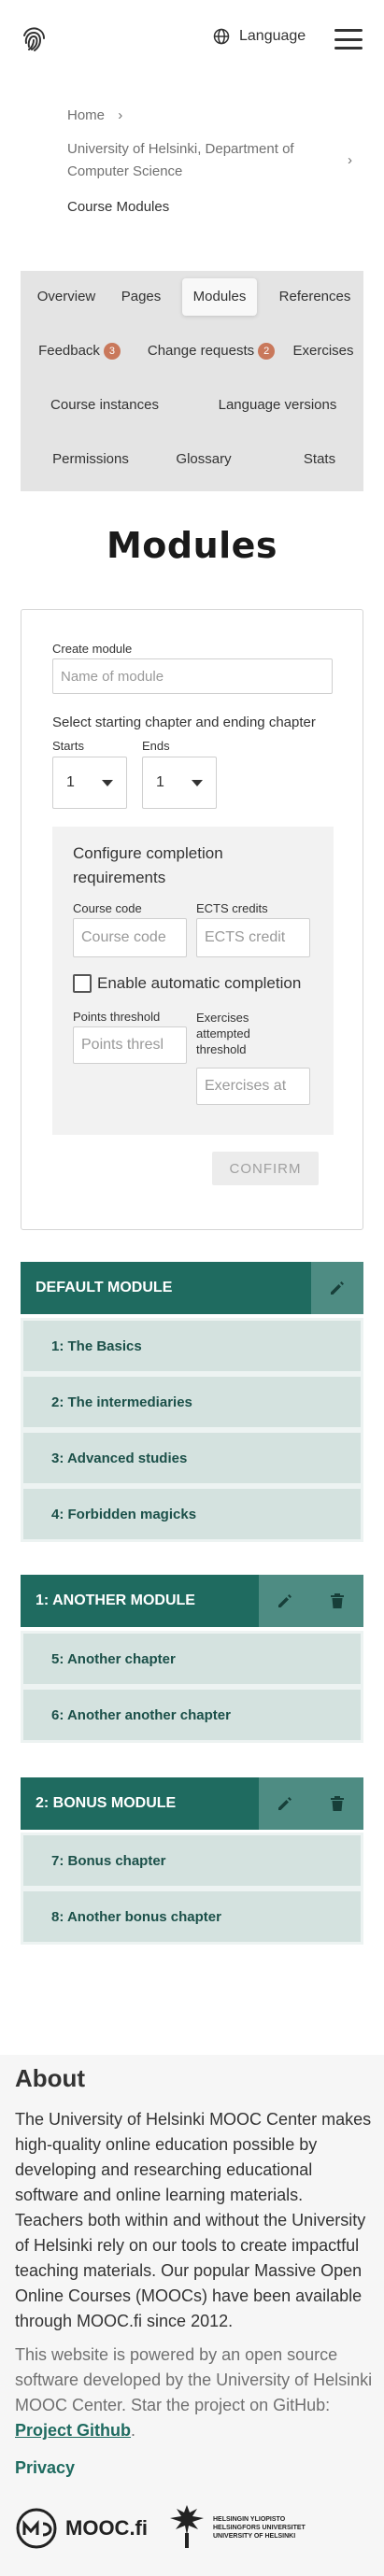 Image resolution: width=384 pixels, height=2576 pixels. Describe the element at coordinates (323, 351) in the screenshot. I see `tab-exercises: Exercises` at that location.